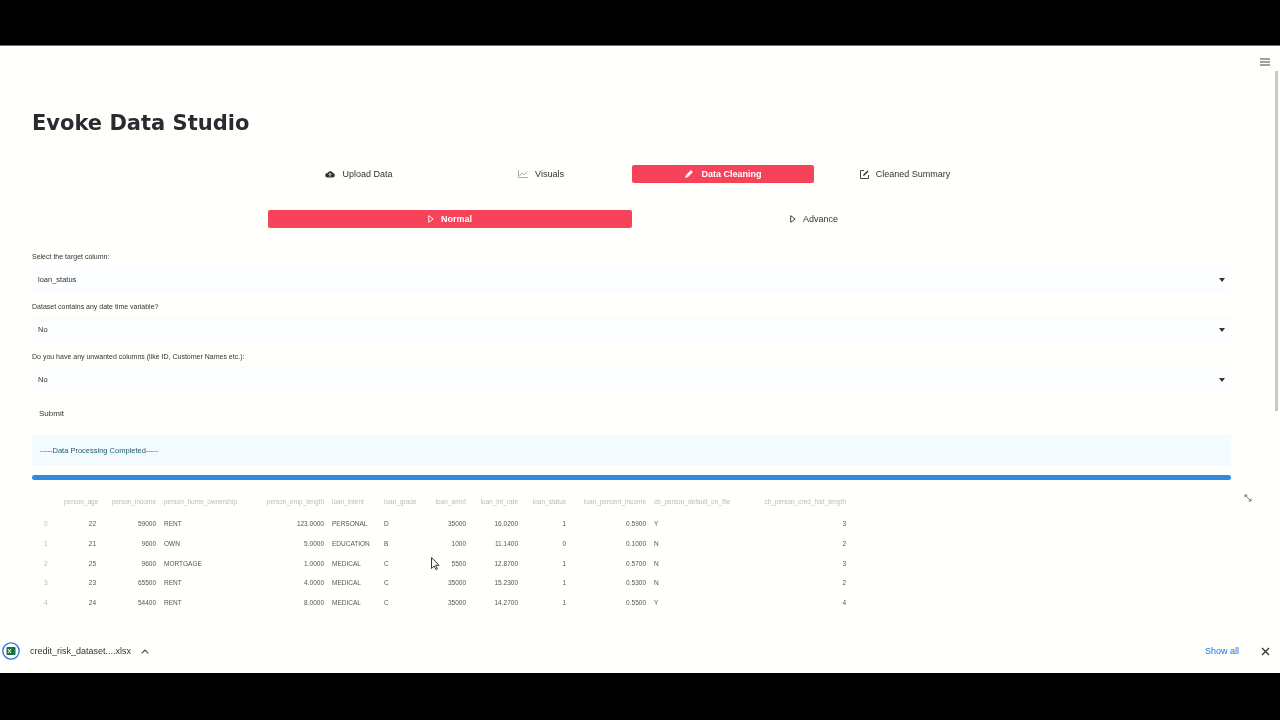 This screenshot has height=720, width=1280. What do you see at coordinates (359, 174) in the screenshot?
I see `tab: Upload Data` at bounding box center [359, 174].